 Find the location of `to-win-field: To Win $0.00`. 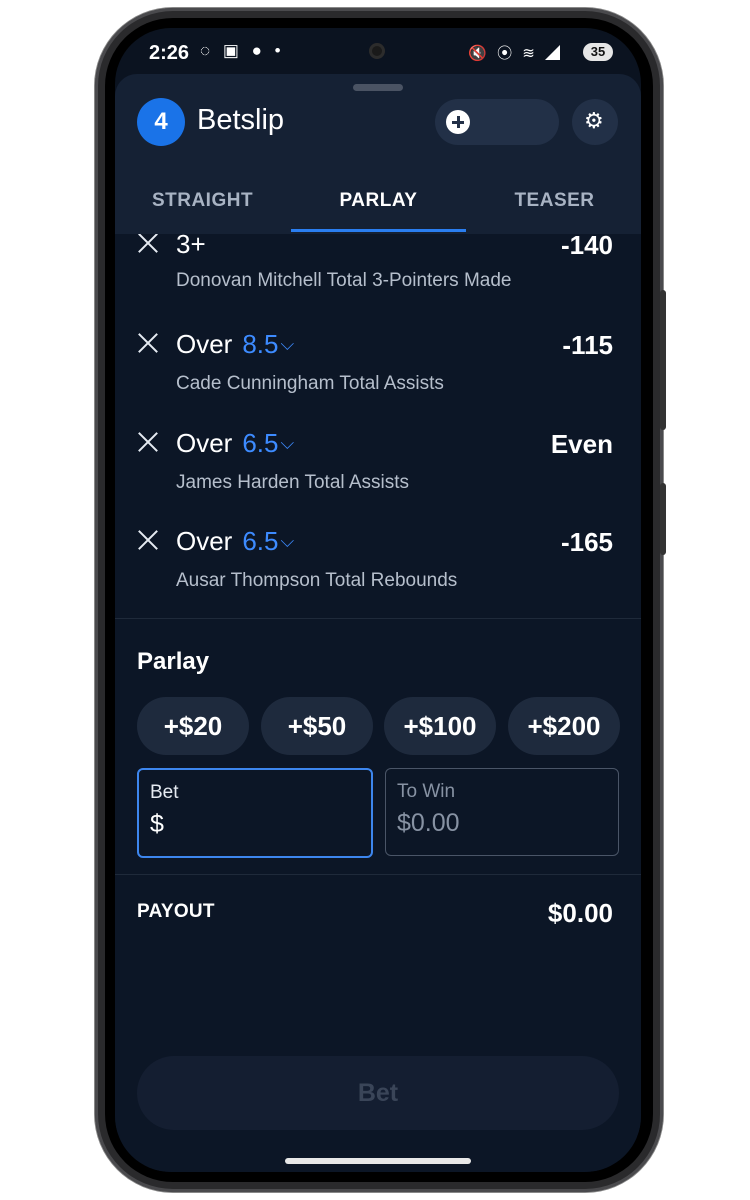

to-win-field: To Win $0.00 is located at coordinates (502, 812).